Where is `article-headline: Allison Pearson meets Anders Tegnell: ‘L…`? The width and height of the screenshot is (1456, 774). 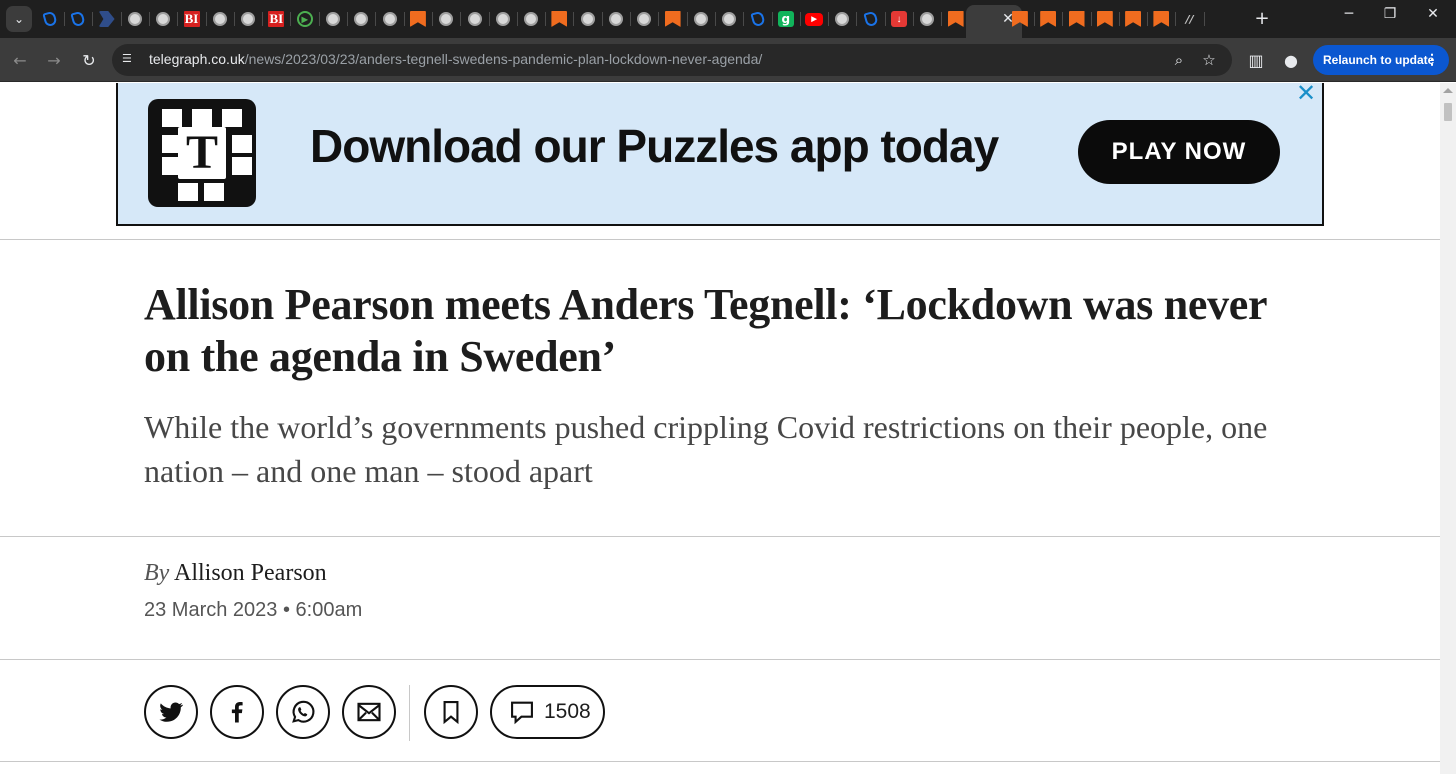 article-headline: Allison Pearson meets Anders Tegnell: ‘L… is located at coordinates (705, 330).